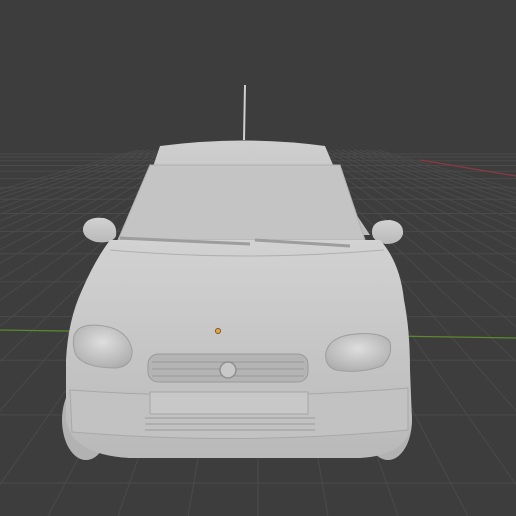 The image size is (516, 516). I want to click on number-plate-area, so click(229, 403).